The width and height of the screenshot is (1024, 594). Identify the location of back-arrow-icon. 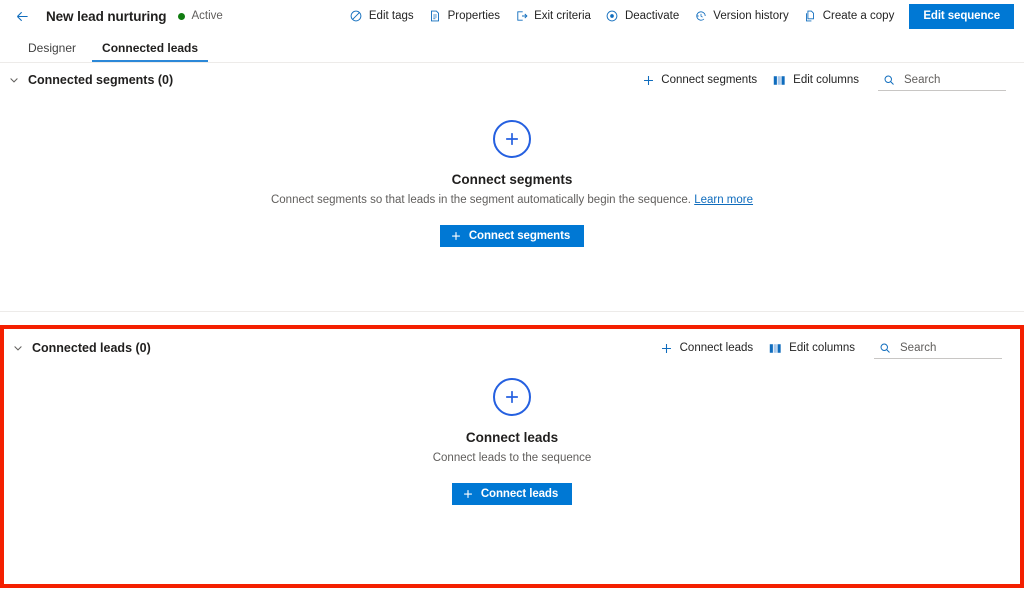
(22, 16).